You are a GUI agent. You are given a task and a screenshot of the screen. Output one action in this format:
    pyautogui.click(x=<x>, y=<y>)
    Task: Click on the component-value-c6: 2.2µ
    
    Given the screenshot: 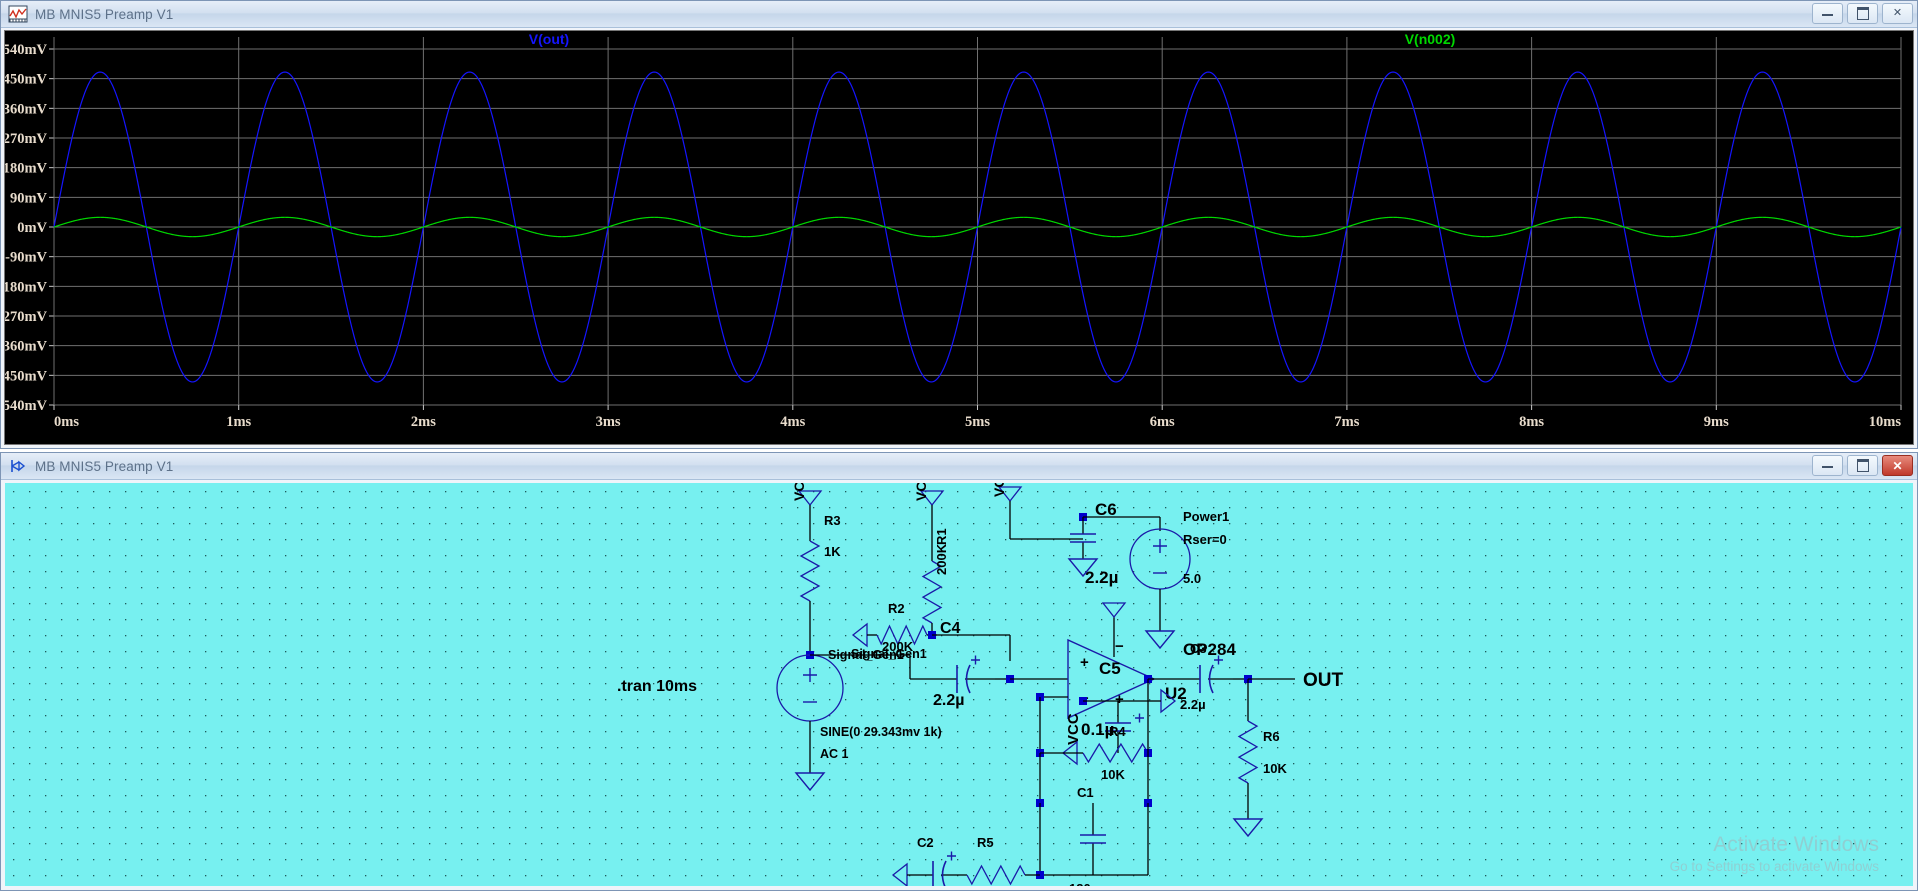 What is the action you would take?
    pyautogui.click(x=1101, y=577)
    